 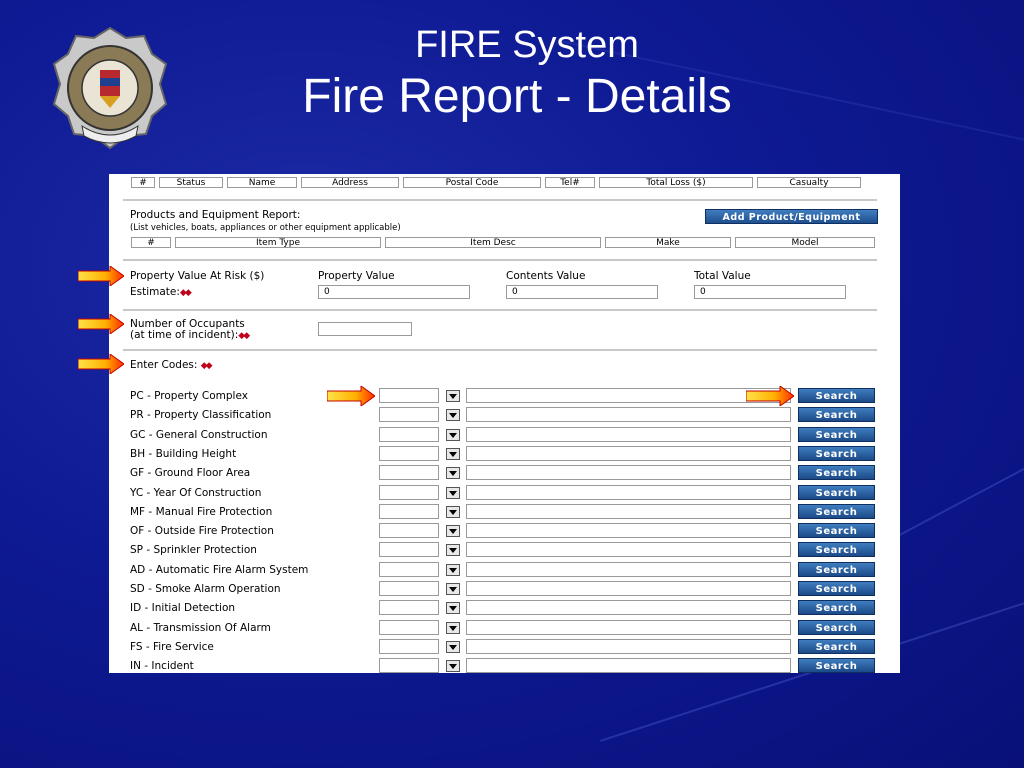 What do you see at coordinates (809, 182) in the screenshot?
I see `col-casualty: Casualty` at bounding box center [809, 182].